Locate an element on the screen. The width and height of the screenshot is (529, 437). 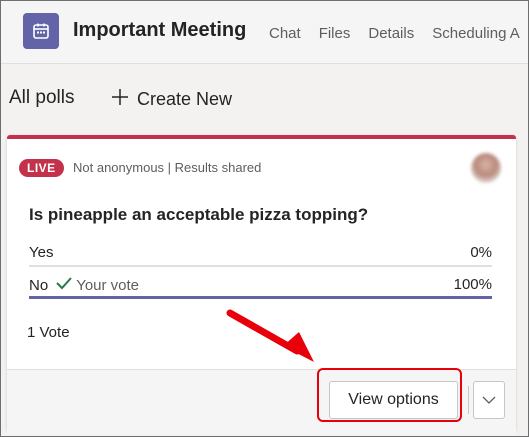
option-label: Yes is located at coordinates (41, 252).